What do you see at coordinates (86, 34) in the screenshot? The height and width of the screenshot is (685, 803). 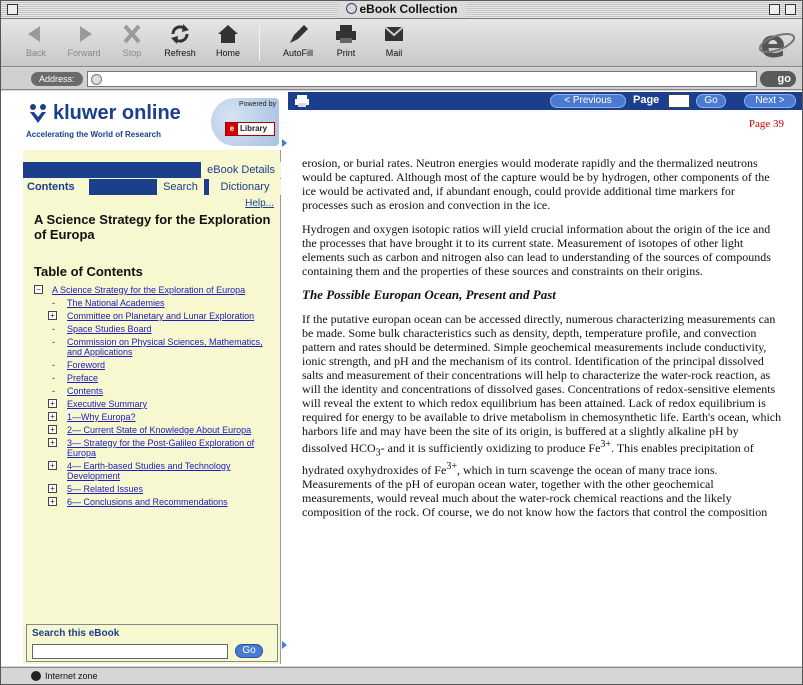 I see `forward-arrow-icon` at bounding box center [86, 34].